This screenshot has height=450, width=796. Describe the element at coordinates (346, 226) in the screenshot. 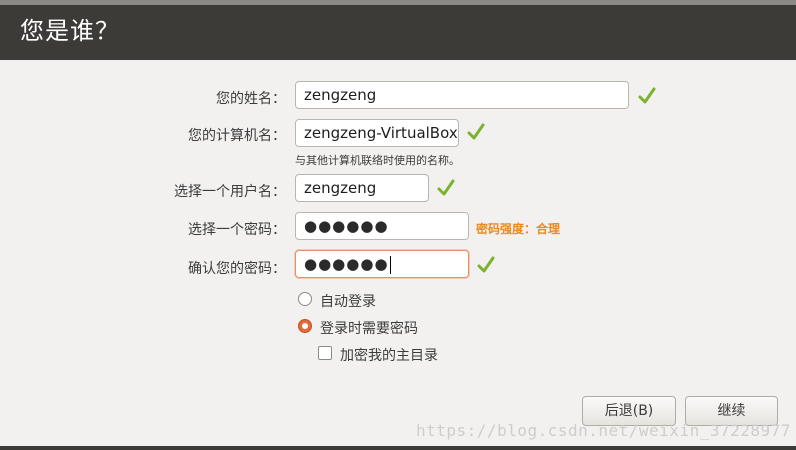

I see `password-dots: ●●●●●●` at that location.